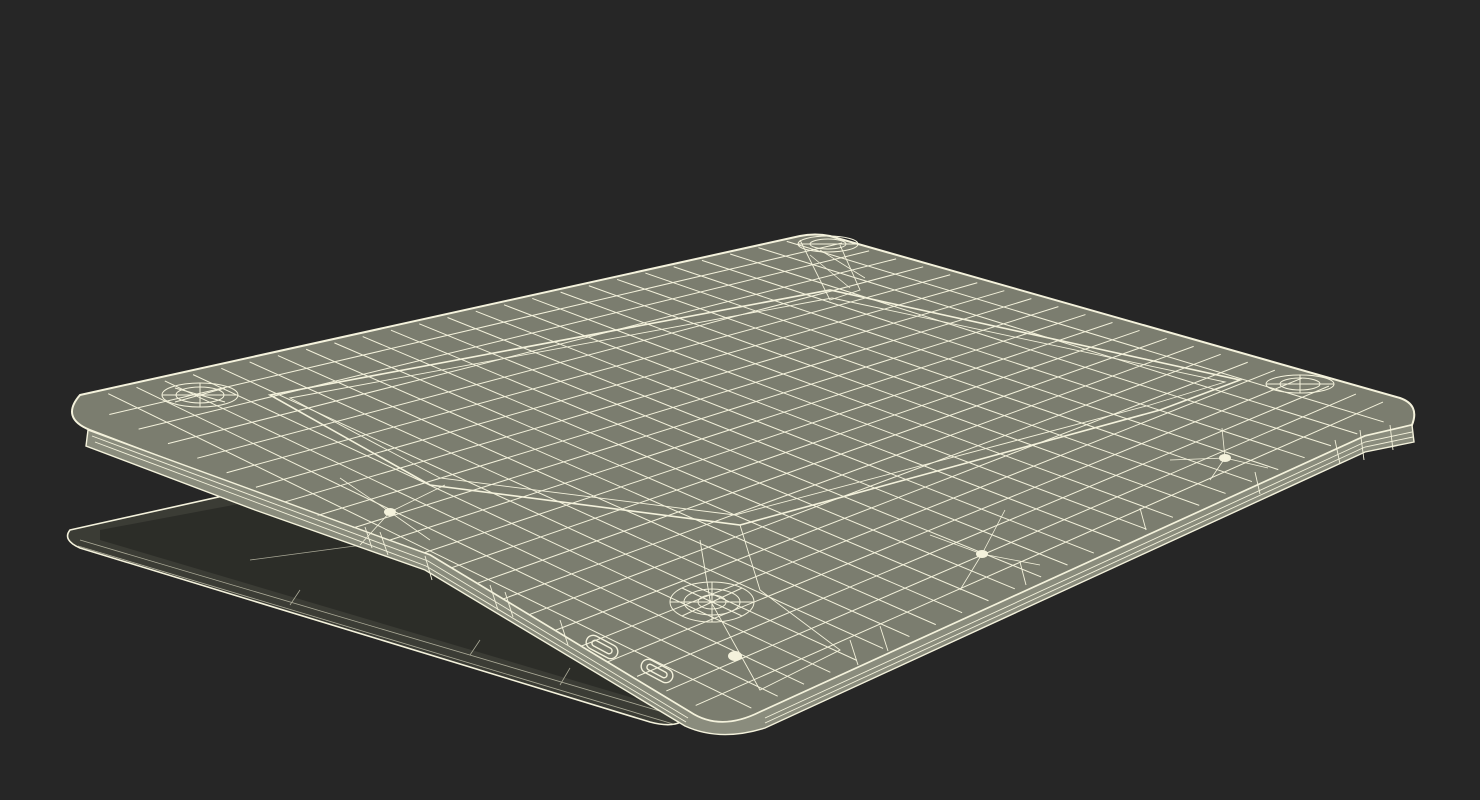  I want to click on screw-point, so click(735, 656).